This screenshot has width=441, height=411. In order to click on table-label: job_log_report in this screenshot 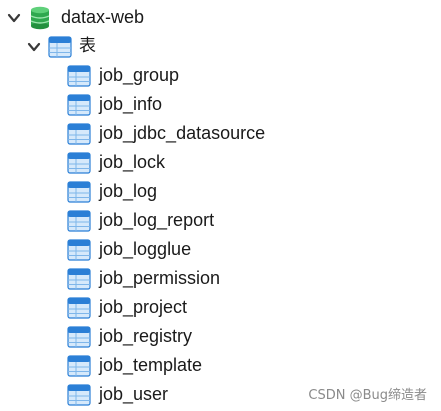, I will do `click(157, 220)`.